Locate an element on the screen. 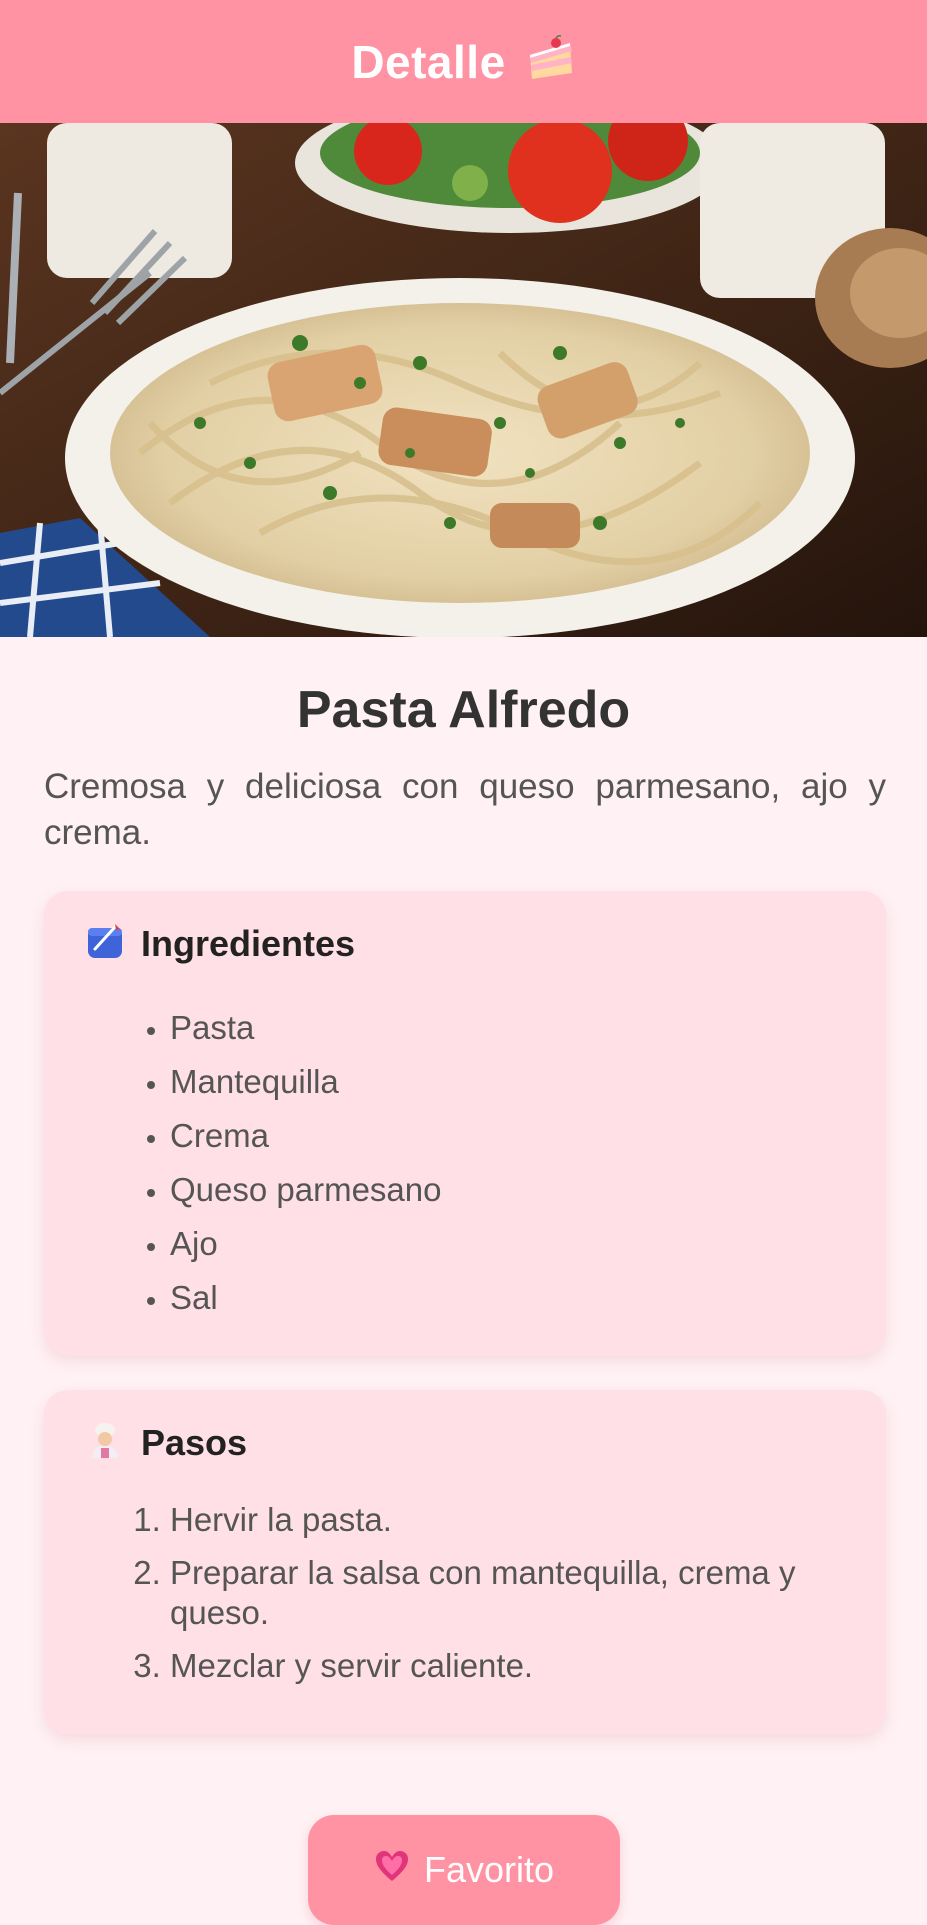 The width and height of the screenshot is (927, 1925). blue-notebook-icon is located at coordinates (105, 943).